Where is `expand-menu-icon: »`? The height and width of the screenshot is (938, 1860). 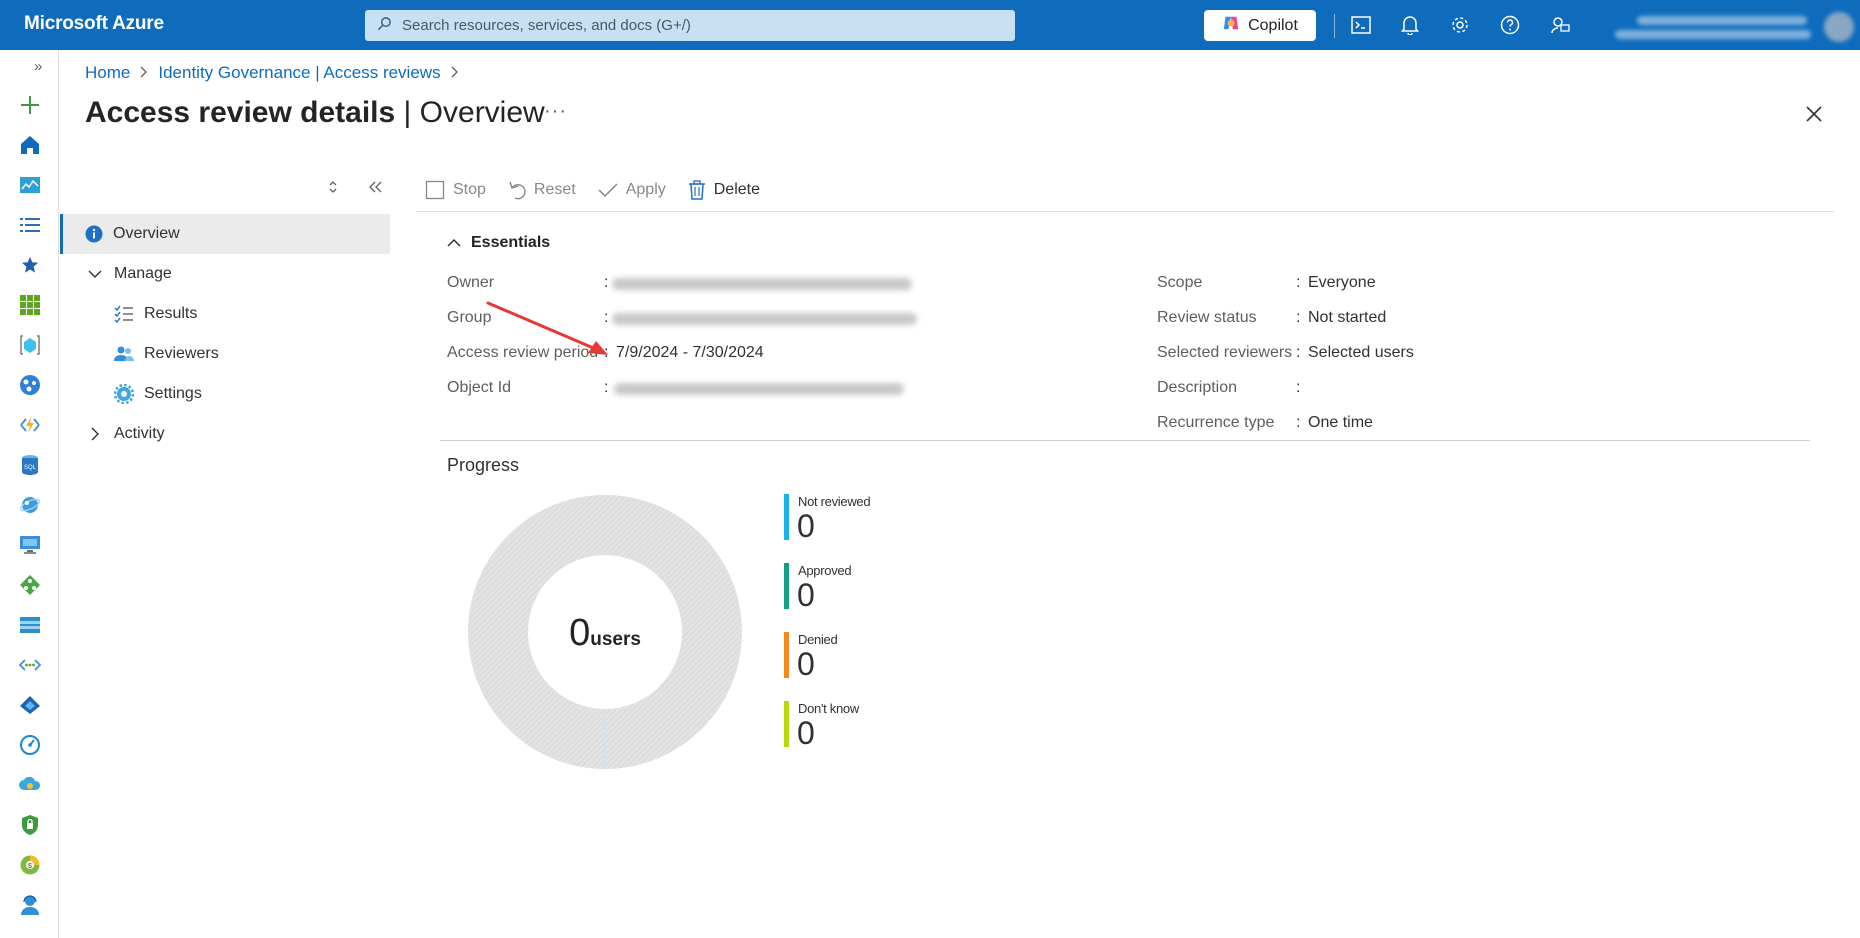
expand-menu-icon: » is located at coordinates (38, 66).